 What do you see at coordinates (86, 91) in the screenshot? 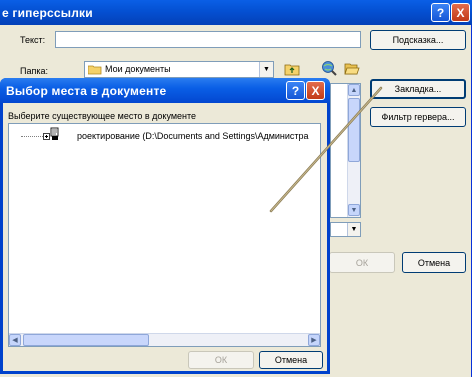
I see `front-dialog-title: Выбор места в документе` at bounding box center [86, 91].